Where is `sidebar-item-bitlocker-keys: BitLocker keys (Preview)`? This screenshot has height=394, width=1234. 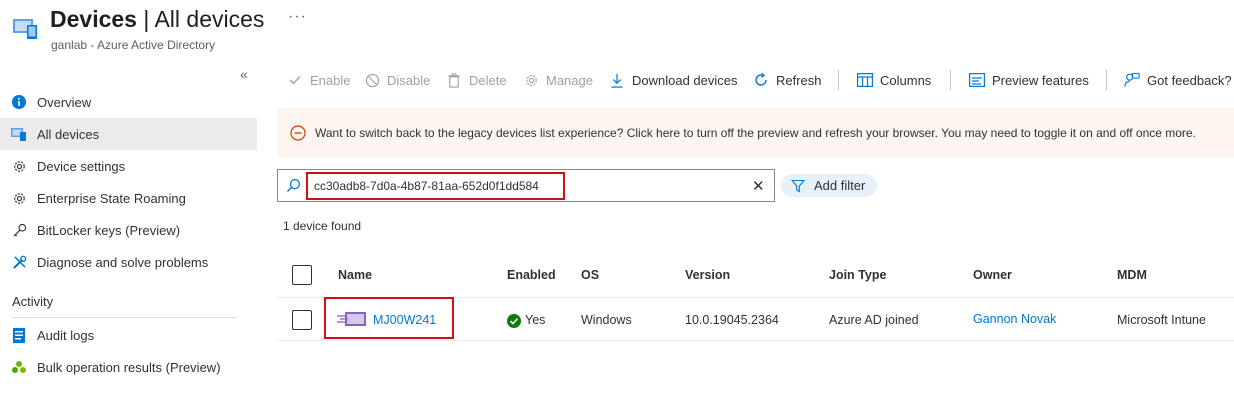
sidebar-item-bitlocker-keys: BitLocker keys (Preview) is located at coordinates (128, 230).